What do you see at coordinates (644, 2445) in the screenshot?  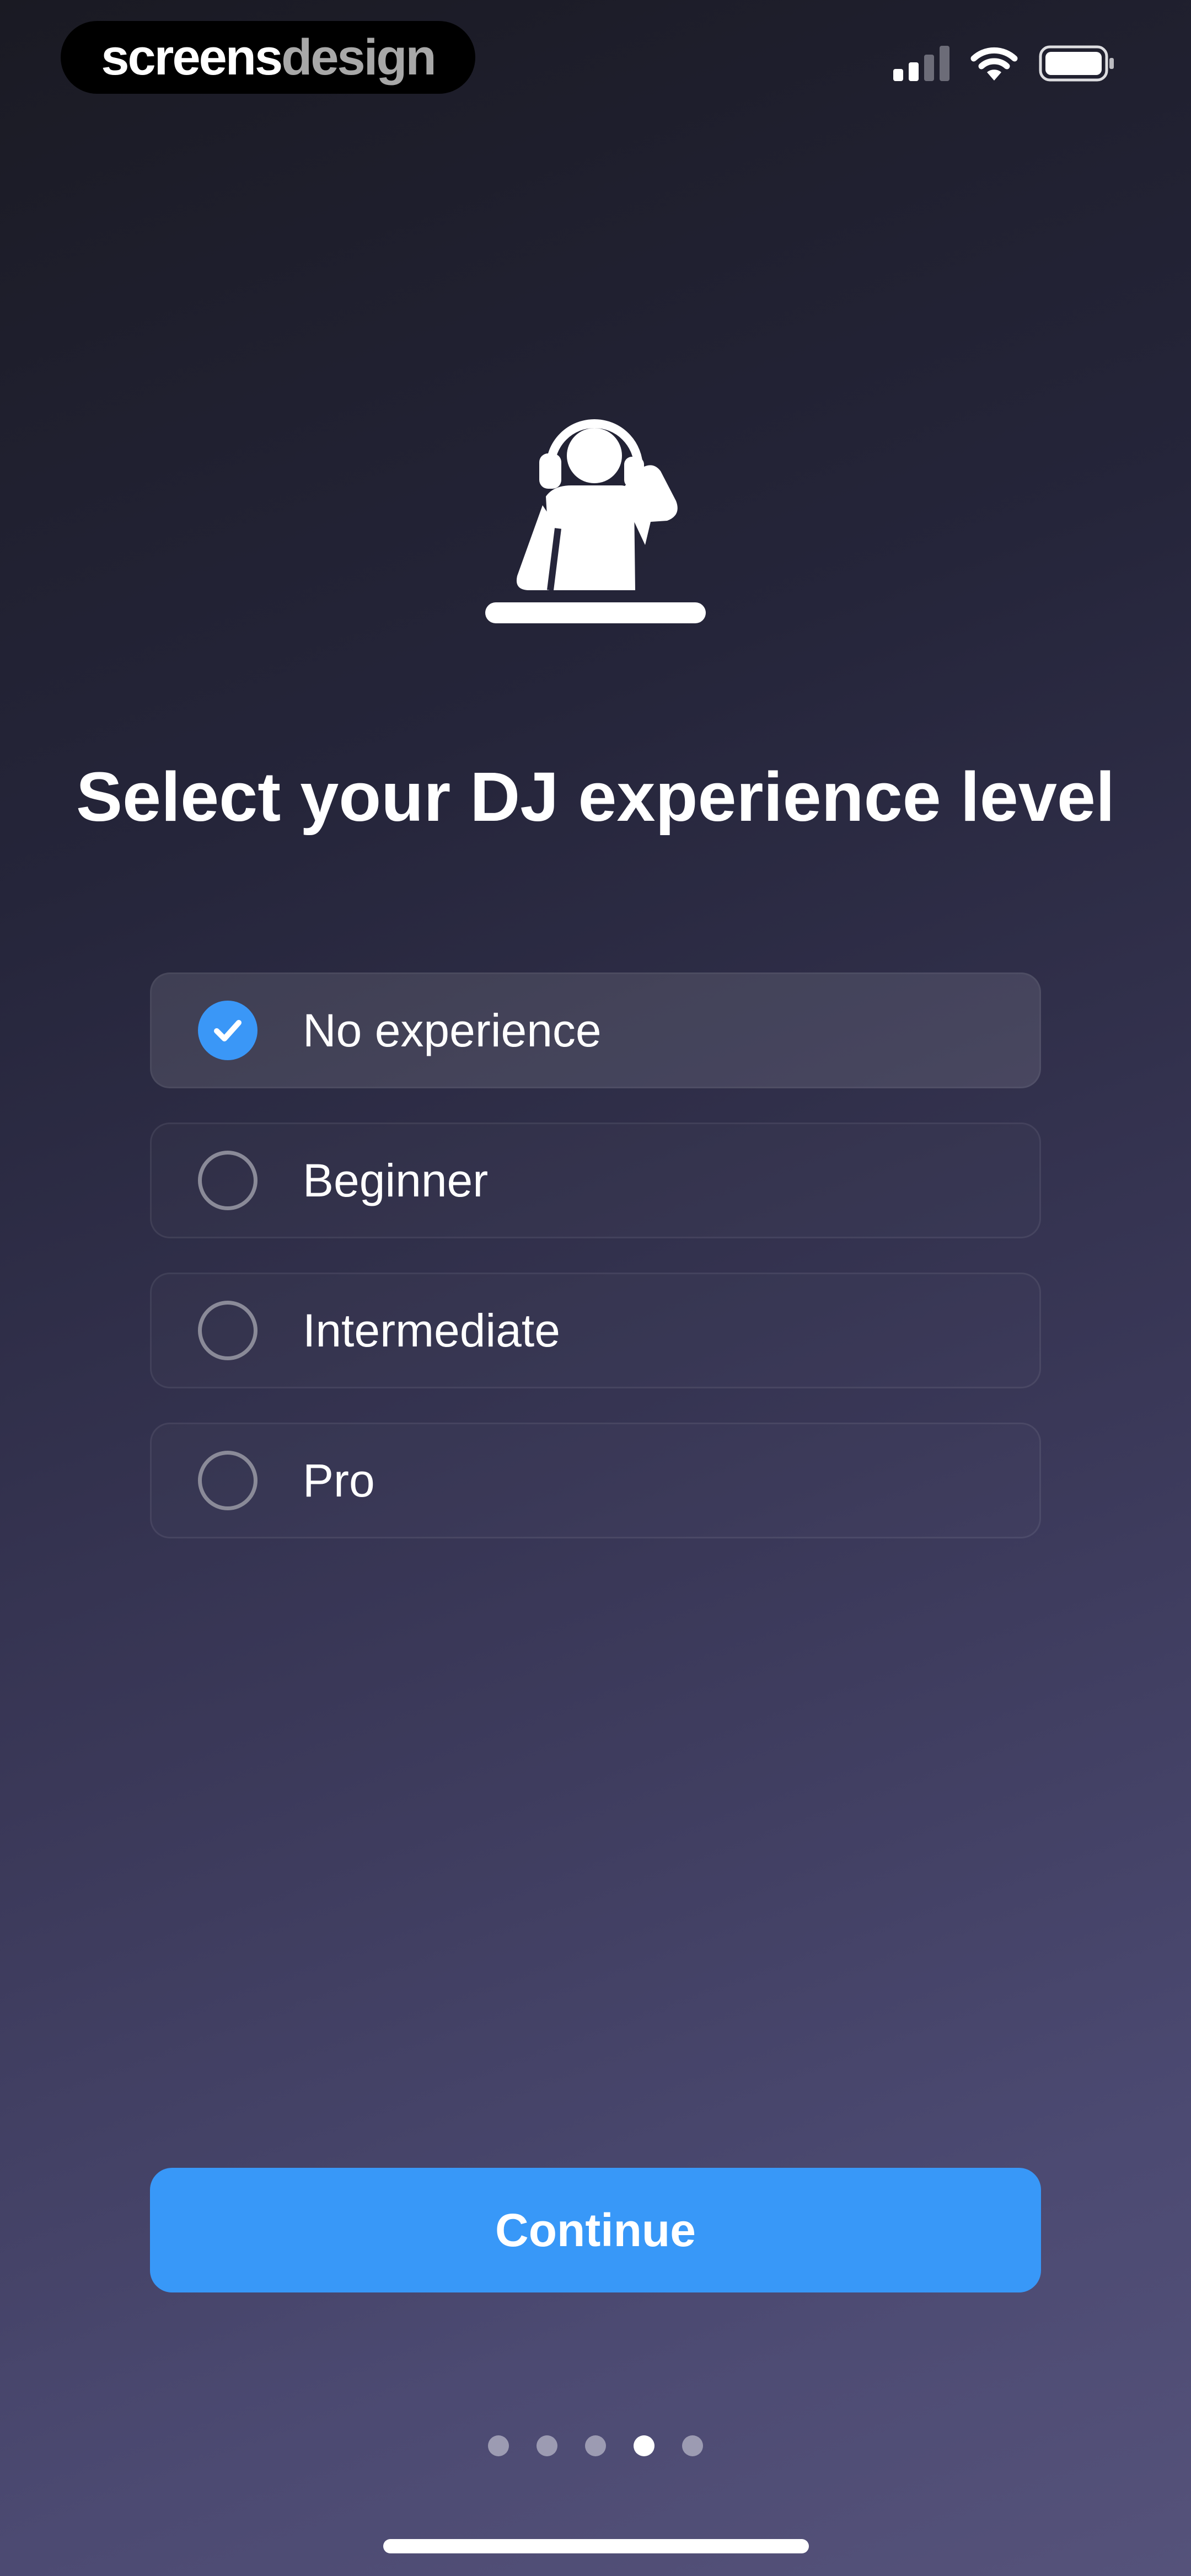 I see `page-dot-active` at bounding box center [644, 2445].